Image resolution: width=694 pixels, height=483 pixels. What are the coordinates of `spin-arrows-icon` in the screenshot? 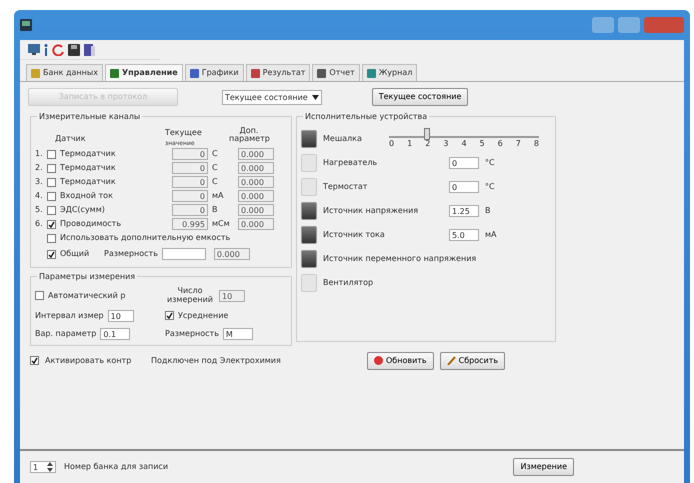 It's located at (50, 467).